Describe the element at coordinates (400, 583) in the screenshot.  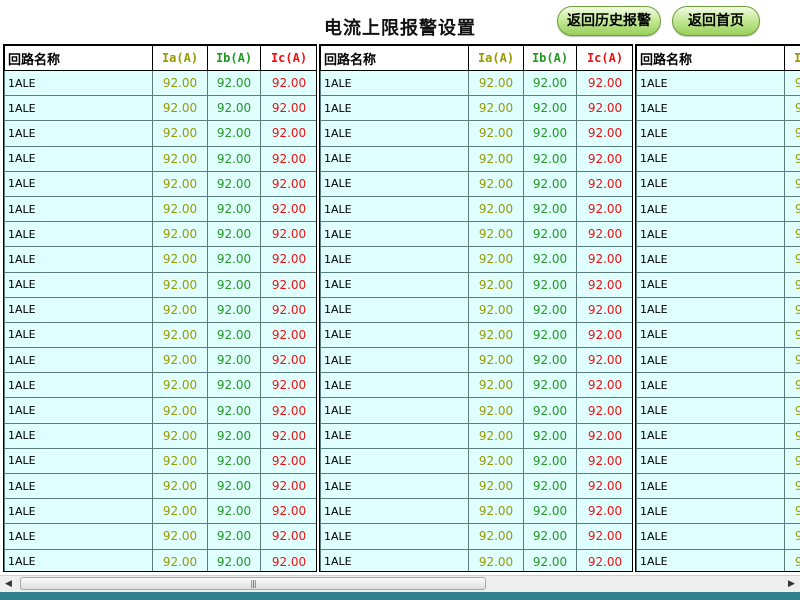
I see `horizontal-scrollbar: ◀ ||| ▶` at that location.